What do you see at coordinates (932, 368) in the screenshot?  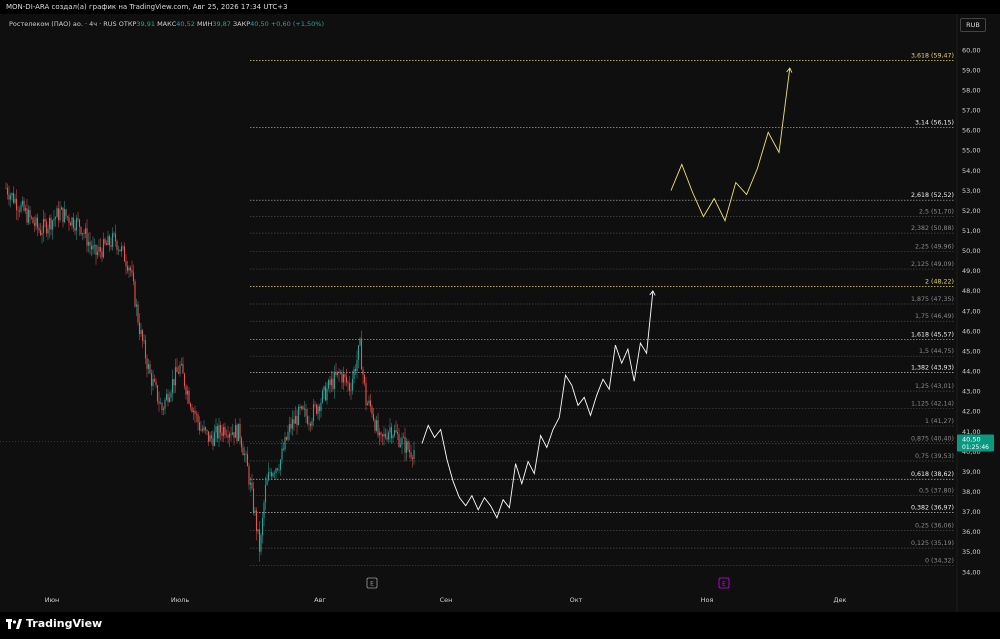 I see `fib-level-label: 1,382 (43,93)` at bounding box center [932, 368].